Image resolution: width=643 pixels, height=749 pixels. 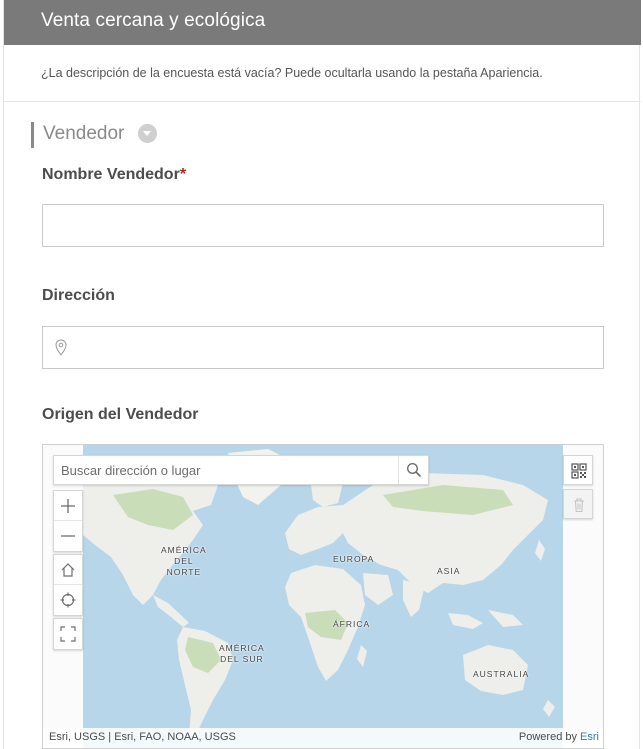 I want to click on address-input, so click(x=323, y=347).